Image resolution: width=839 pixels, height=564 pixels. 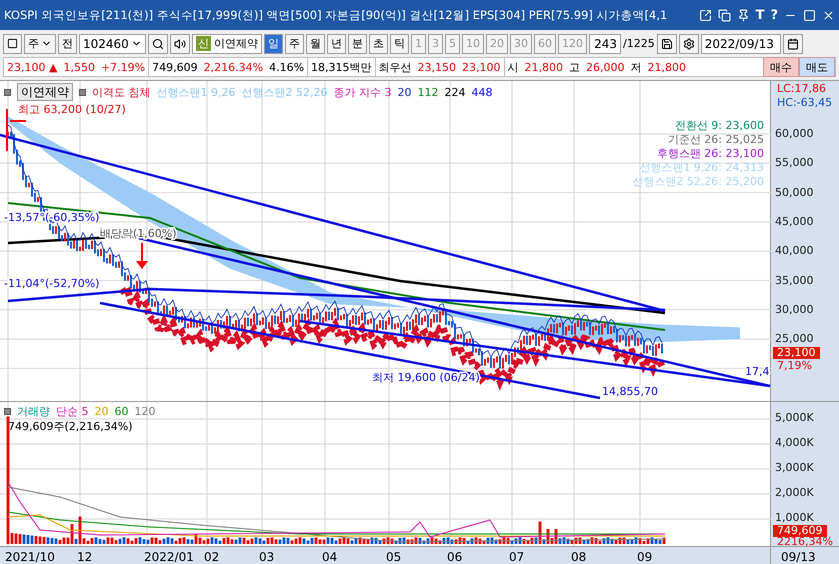 I want to click on period-tab: 일, so click(x=273, y=44).